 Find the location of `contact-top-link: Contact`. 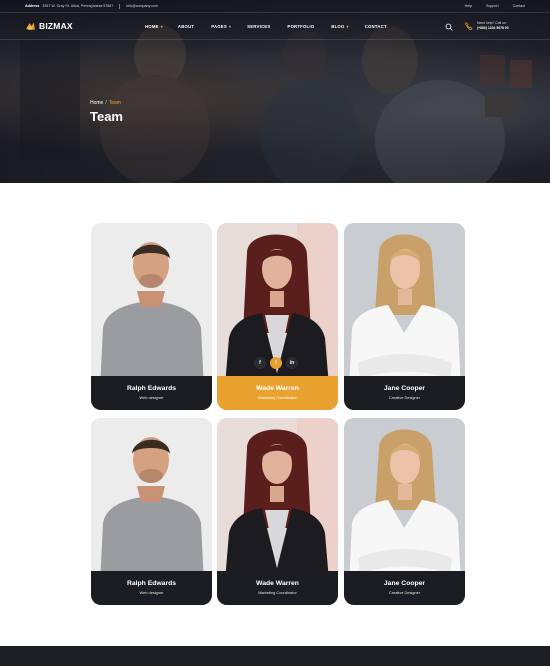

contact-top-link: Contact is located at coordinates (519, 6).